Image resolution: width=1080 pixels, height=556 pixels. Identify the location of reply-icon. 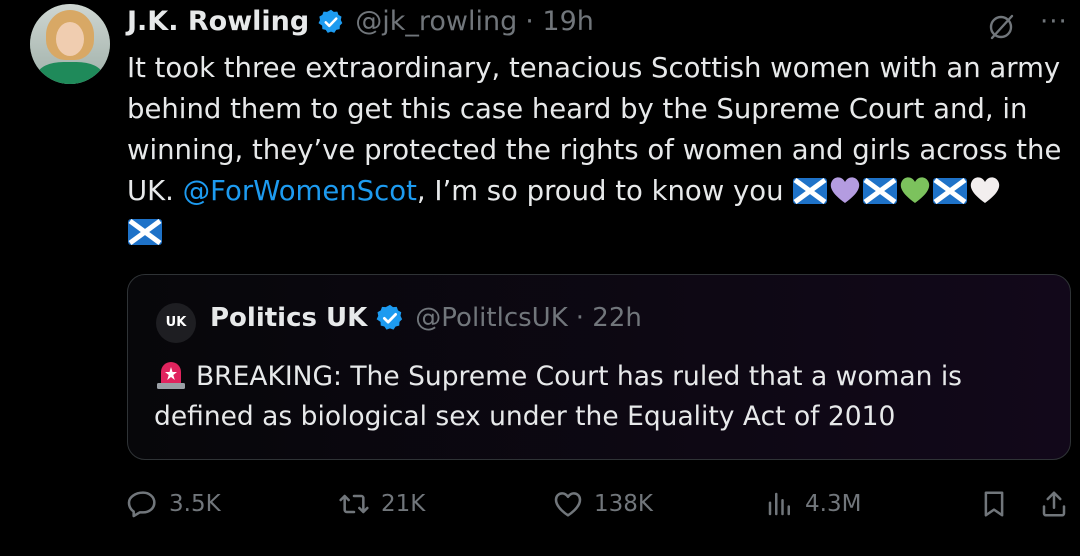
(141, 504).